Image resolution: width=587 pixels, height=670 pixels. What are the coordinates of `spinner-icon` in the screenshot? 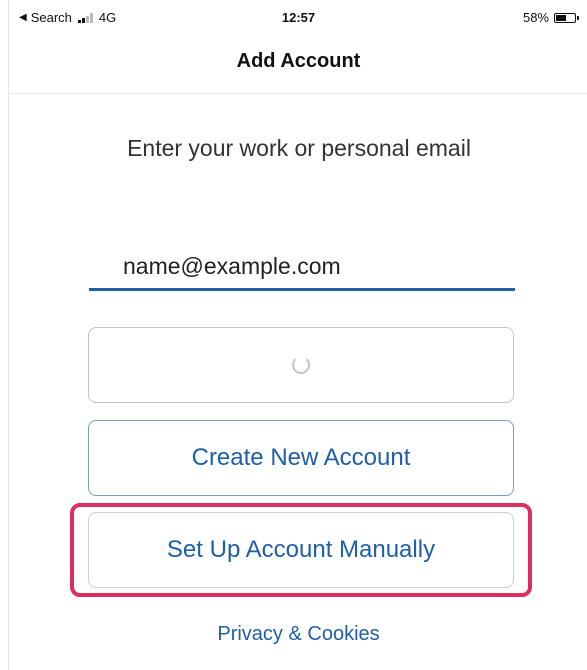 It's located at (301, 365).